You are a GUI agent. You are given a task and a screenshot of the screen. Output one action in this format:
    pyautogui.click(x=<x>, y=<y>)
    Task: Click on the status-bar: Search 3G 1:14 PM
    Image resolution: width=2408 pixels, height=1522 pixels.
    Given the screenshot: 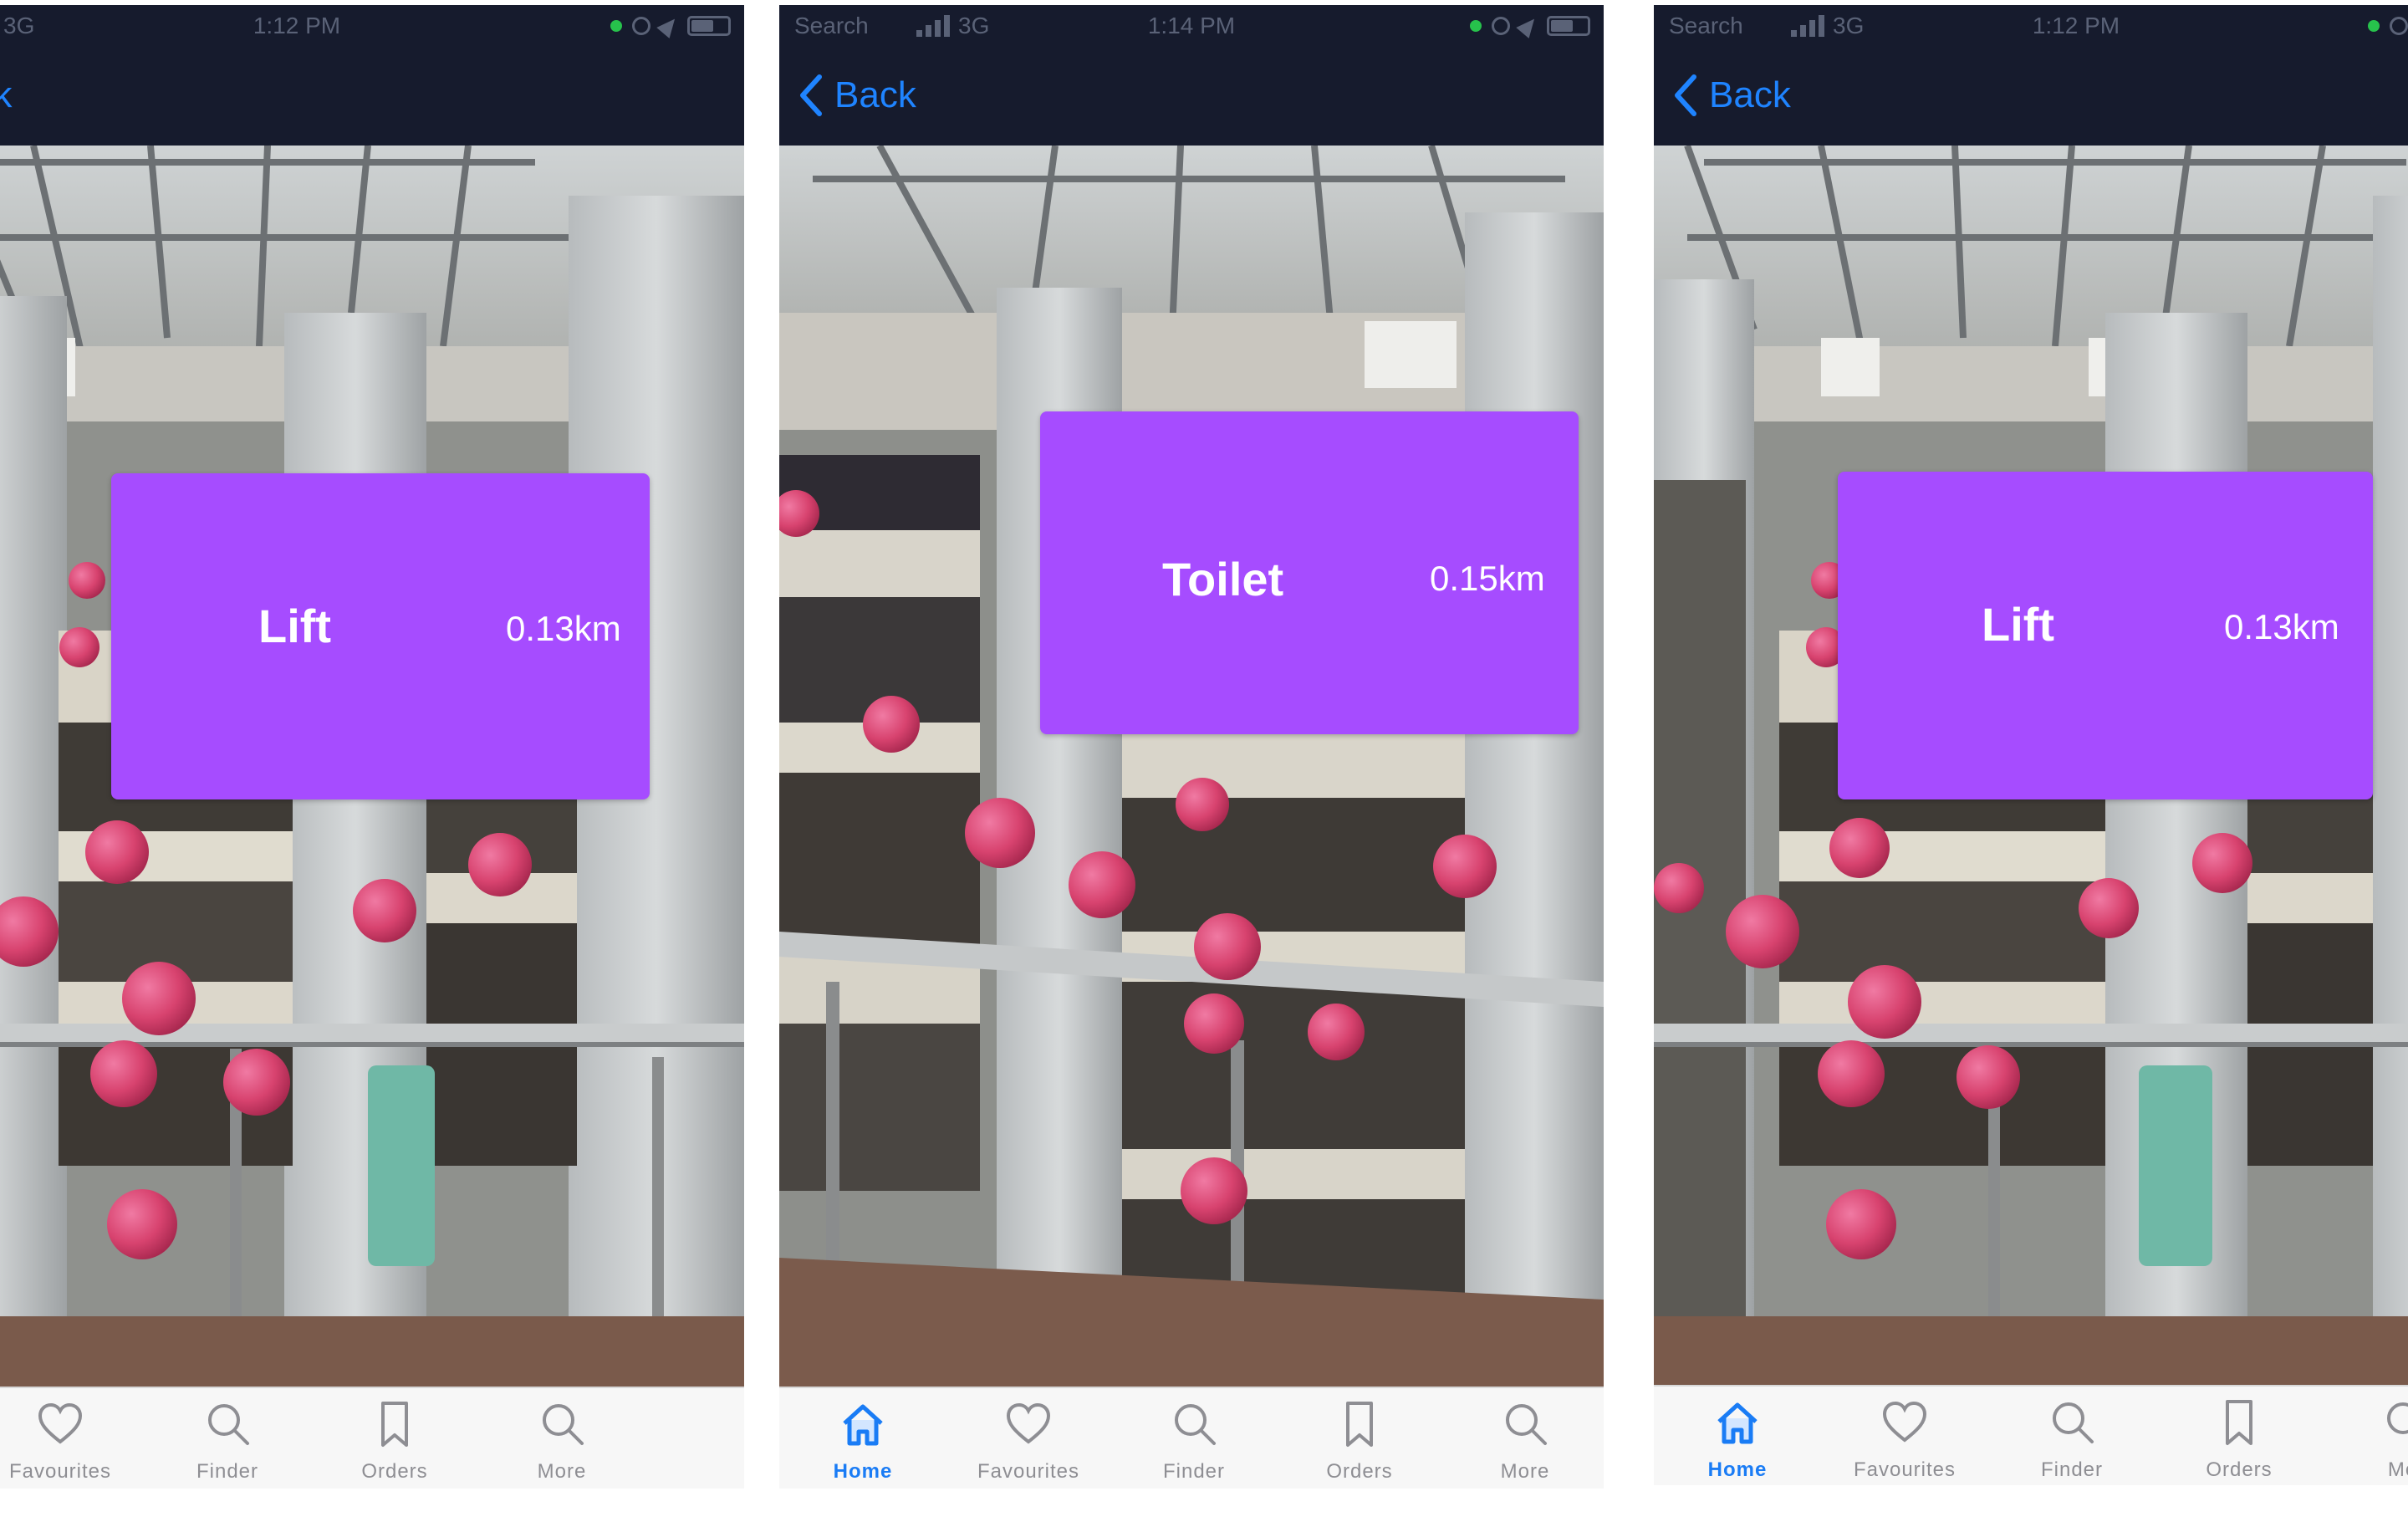 What is the action you would take?
    pyautogui.click(x=1191, y=26)
    